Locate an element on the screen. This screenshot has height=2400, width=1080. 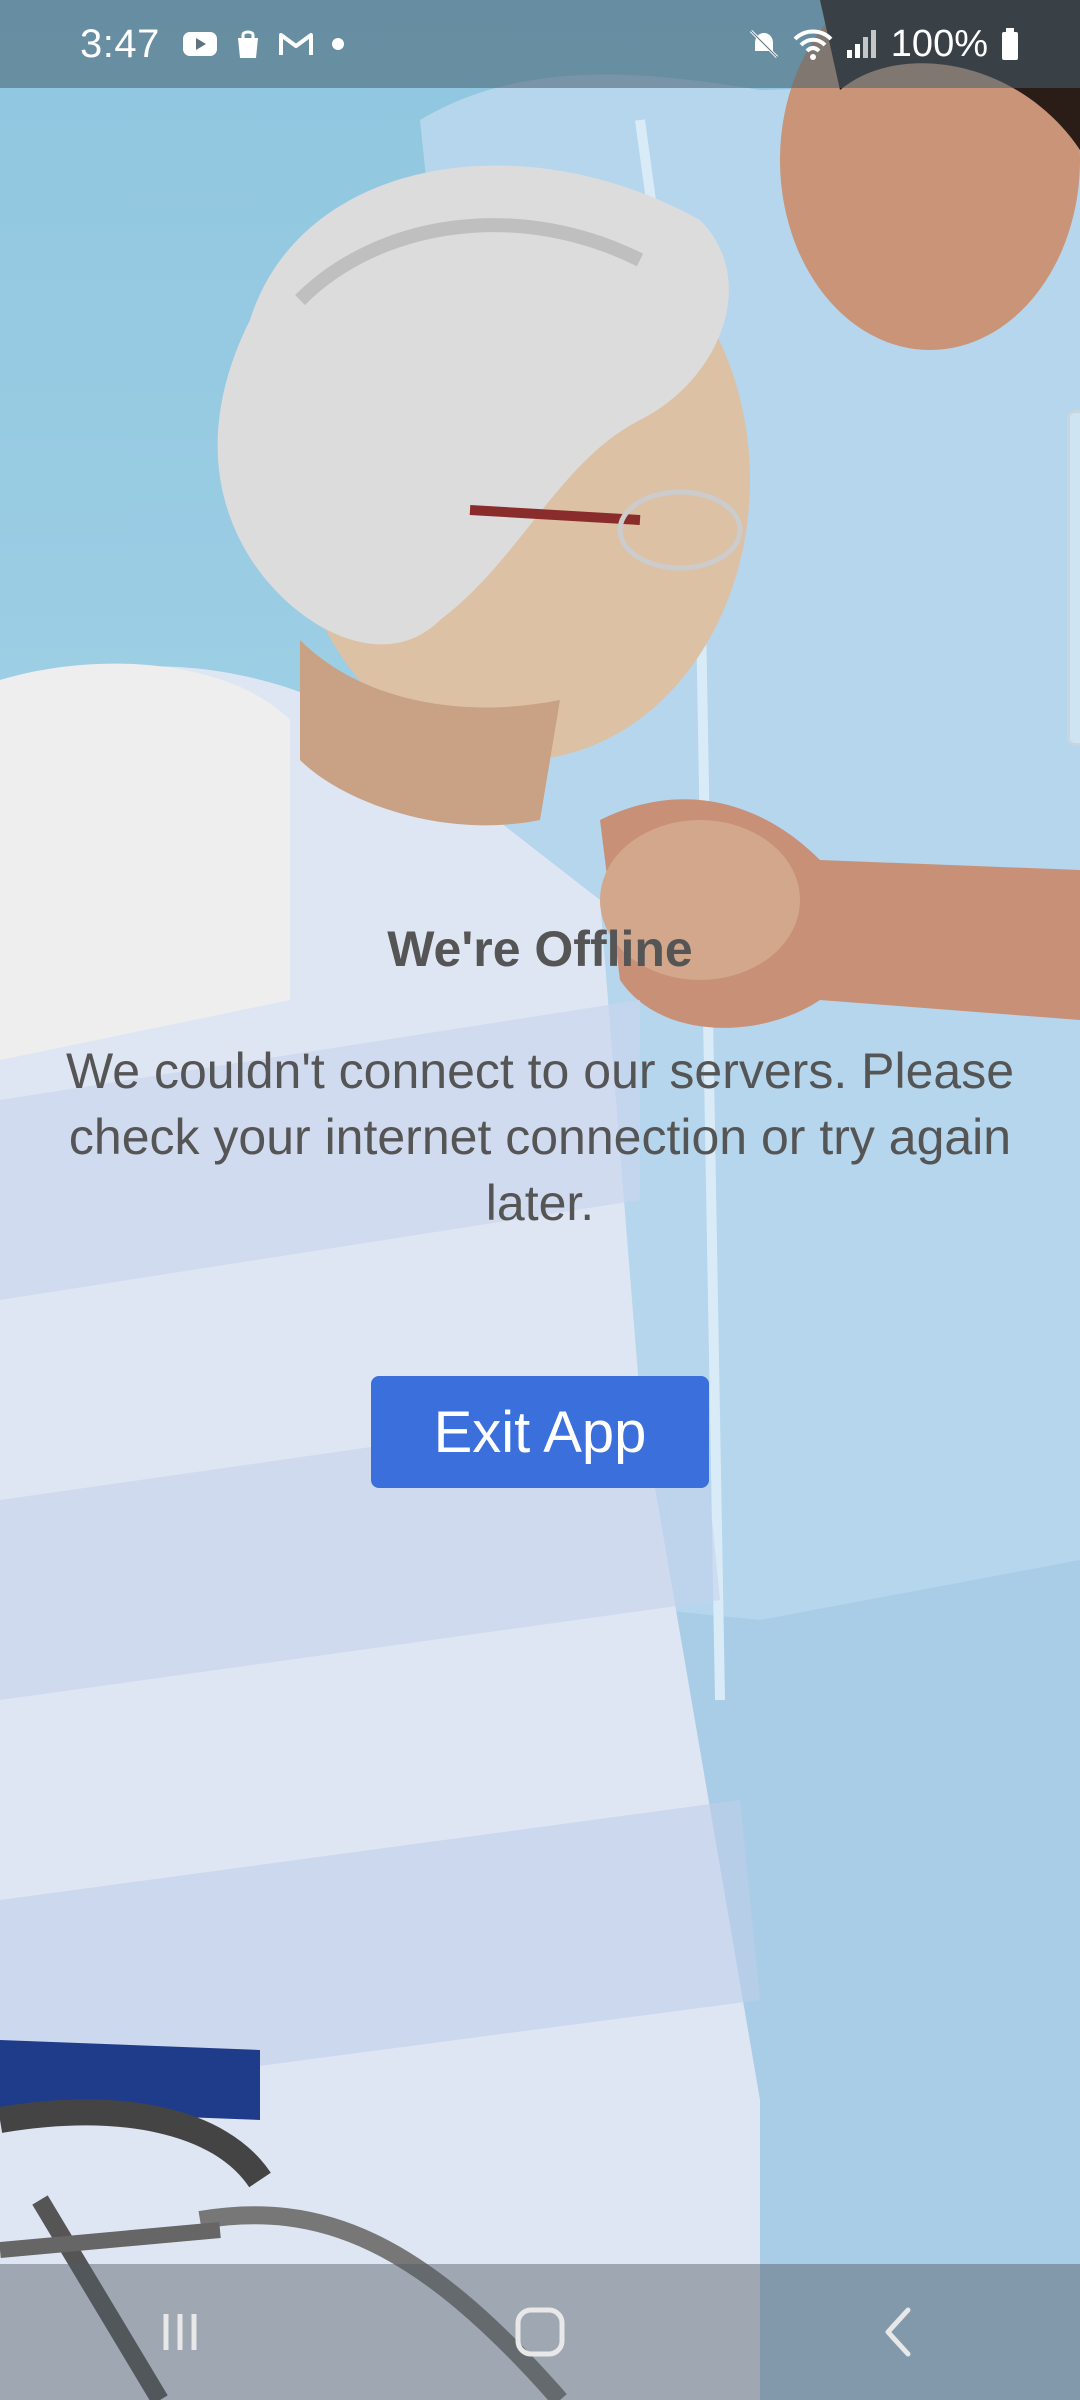
status-time: 3:47 is located at coordinates (120, 43).